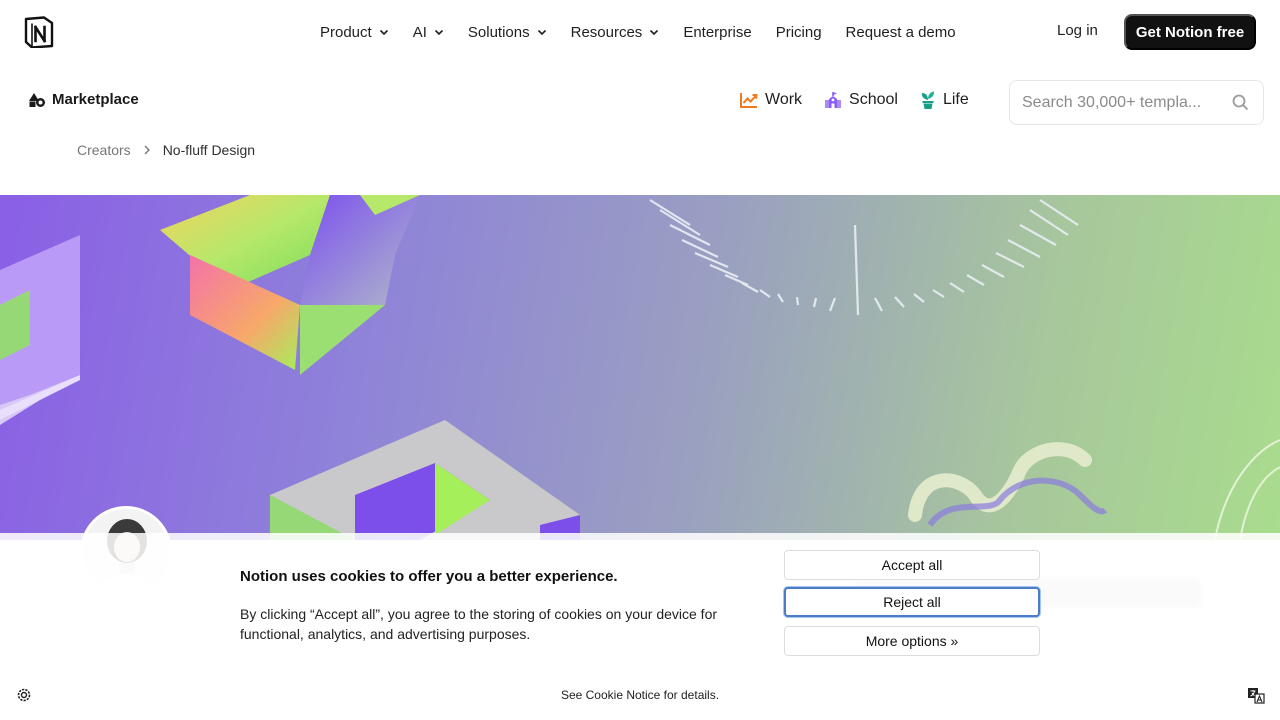 The image size is (1280, 720). What do you see at coordinates (39, 32) in the screenshot?
I see `notion-logo` at bounding box center [39, 32].